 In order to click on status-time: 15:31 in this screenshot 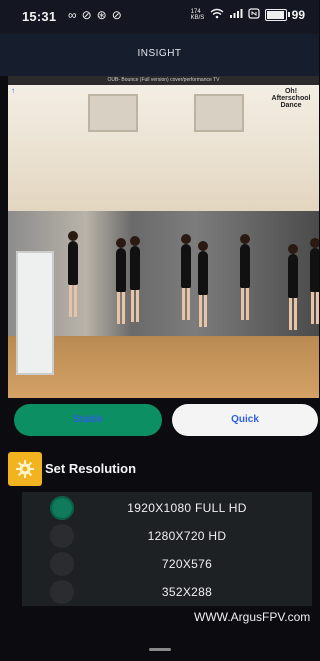, I will do `click(39, 16)`.